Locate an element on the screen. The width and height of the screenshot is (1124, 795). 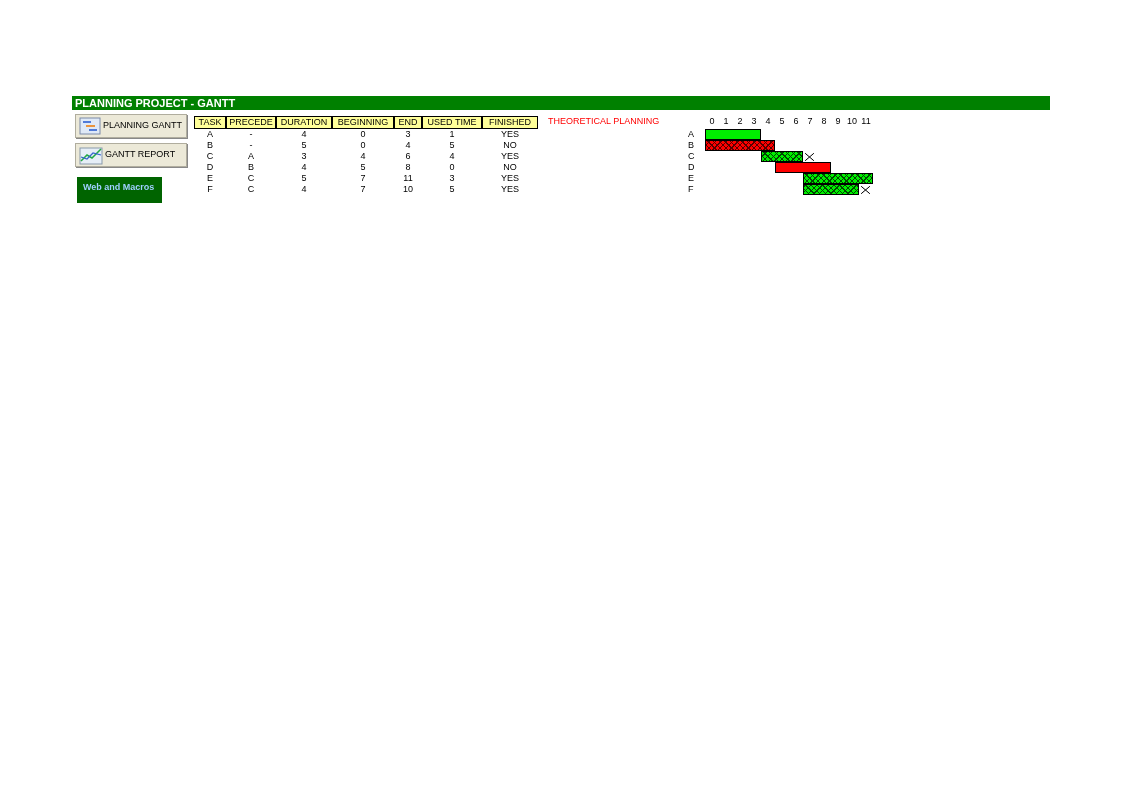
macro-button: GANTT REPORT is located at coordinates (131, 155).